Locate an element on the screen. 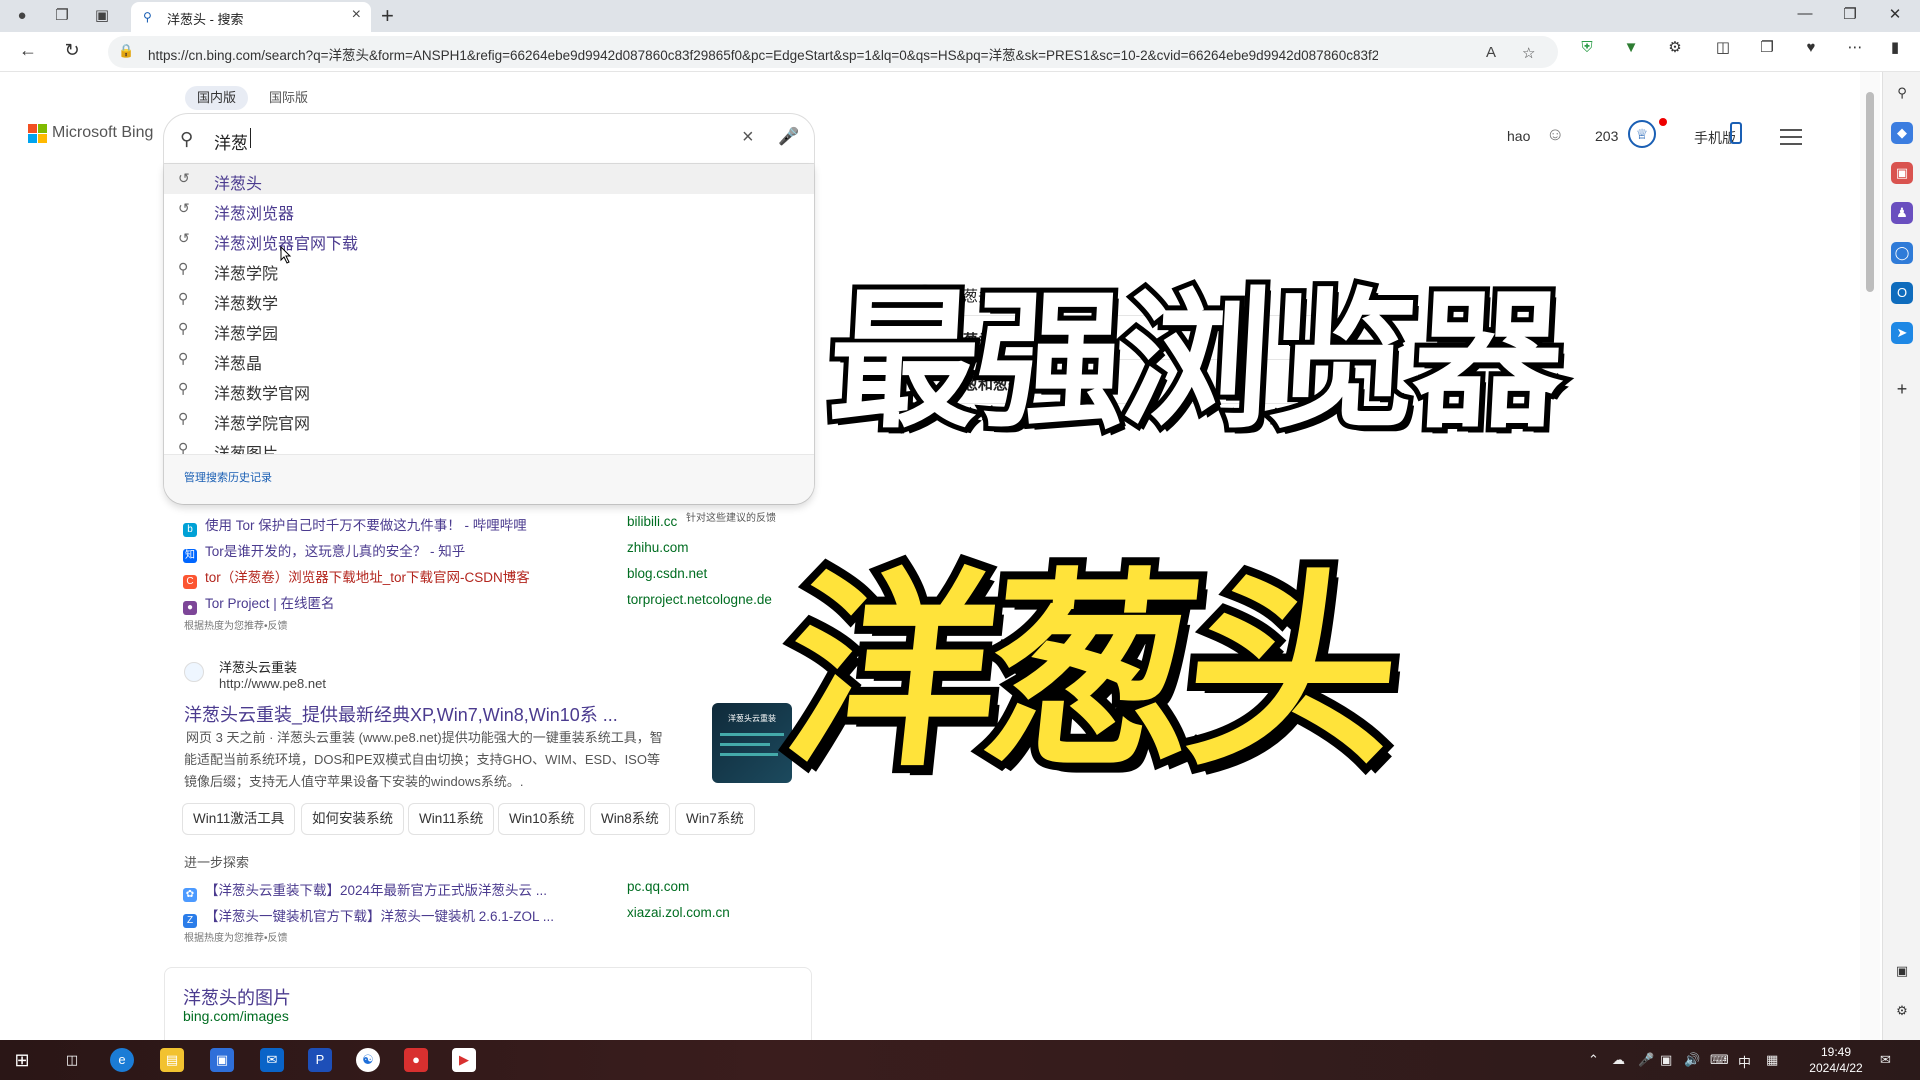  network-icon: ▣ is located at coordinates (1666, 1060).